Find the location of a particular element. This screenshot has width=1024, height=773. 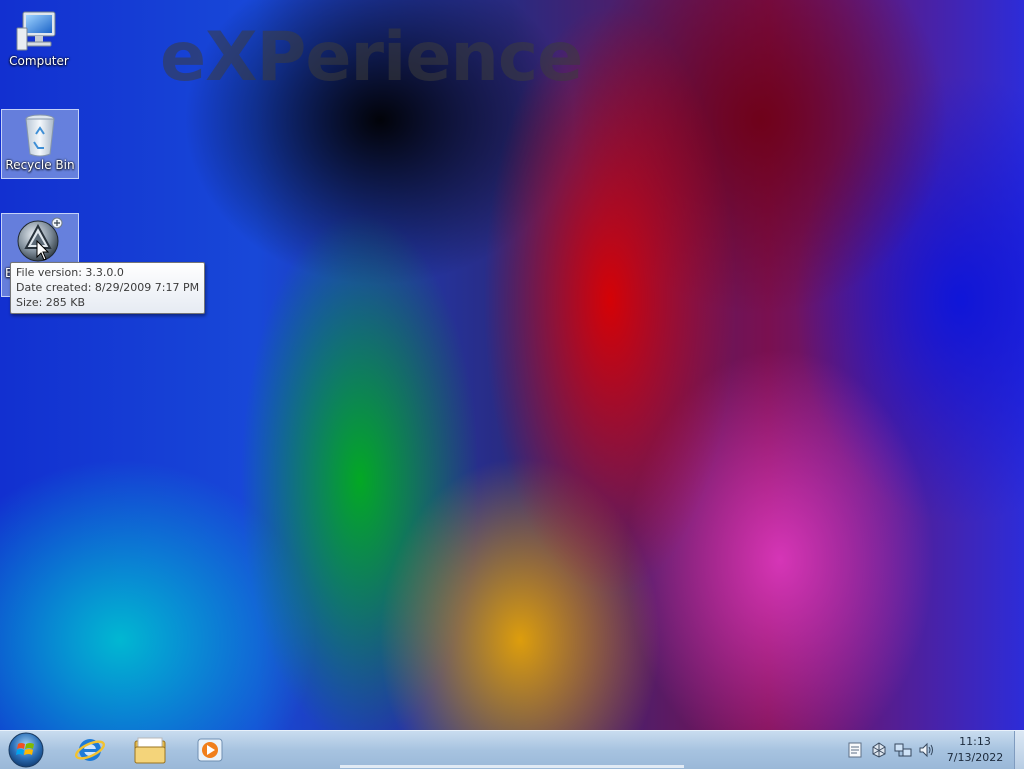

tooltip-size: Size: 285 KB is located at coordinates (51, 302).